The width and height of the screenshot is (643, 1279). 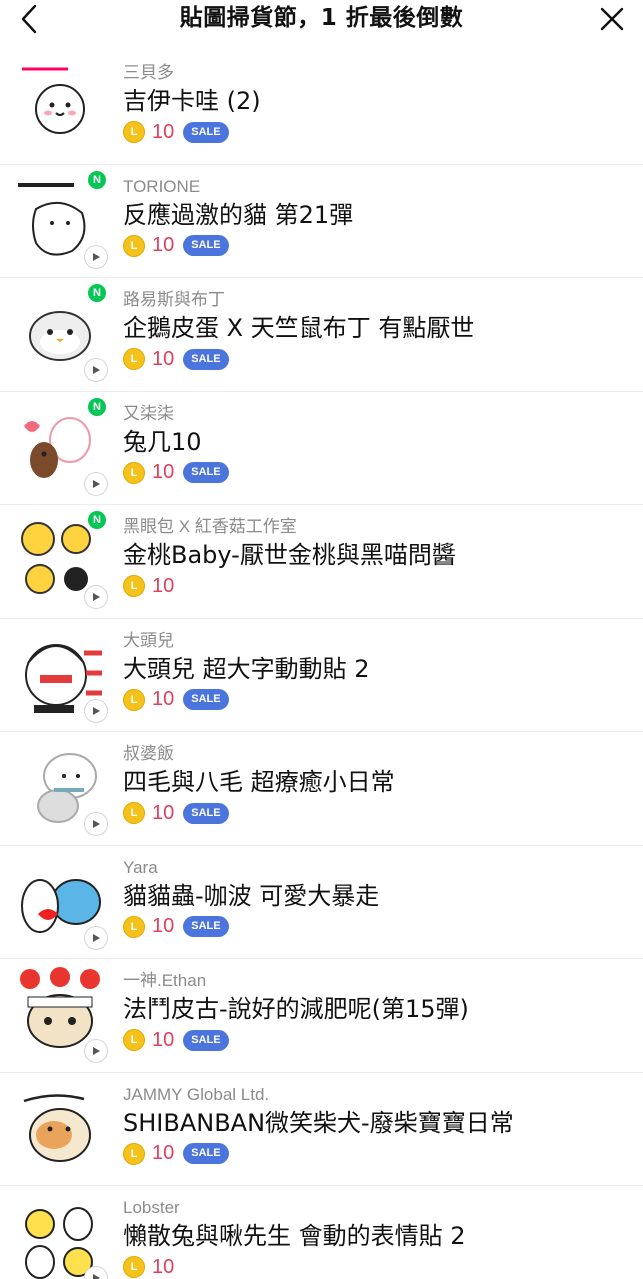 I want to click on item-info: Lobster 懶散兔與啾先生 會動的表情貼 2 L 10, so click(x=378, y=1238).